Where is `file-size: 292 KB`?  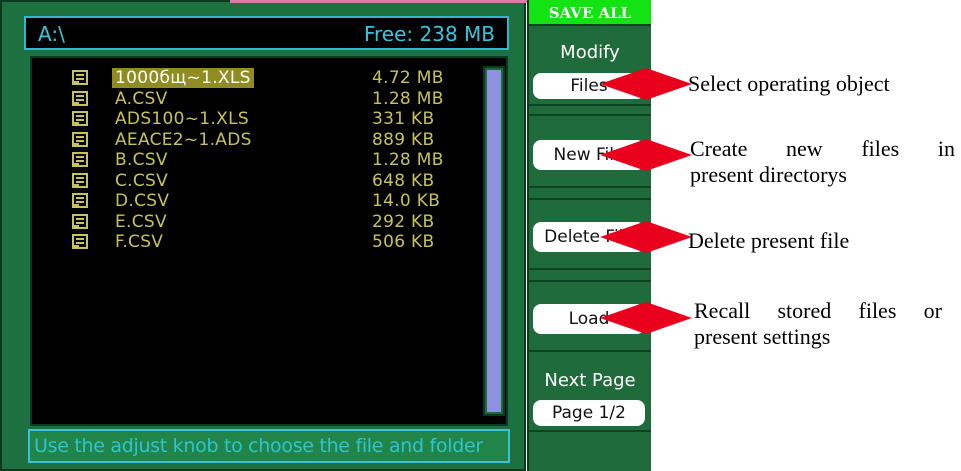
file-size: 292 KB is located at coordinates (403, 221).